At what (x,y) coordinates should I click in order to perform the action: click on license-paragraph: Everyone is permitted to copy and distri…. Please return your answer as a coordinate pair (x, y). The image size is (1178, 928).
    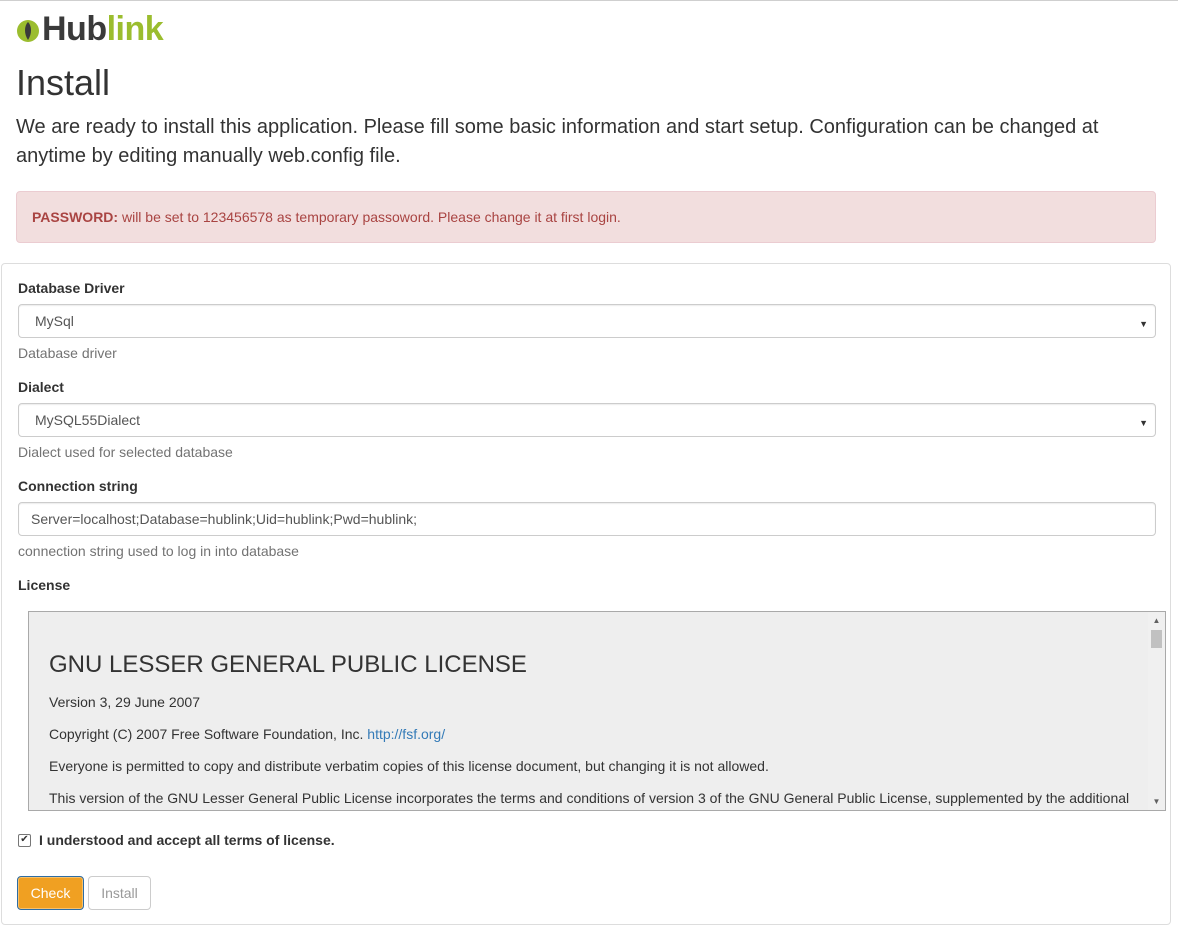
    Looking at the image, I should click on (409, 766).